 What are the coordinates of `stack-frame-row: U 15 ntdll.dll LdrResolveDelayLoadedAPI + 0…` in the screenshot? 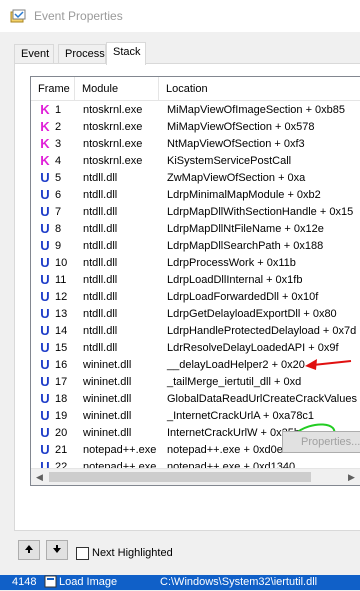 It's located at (195, 348).